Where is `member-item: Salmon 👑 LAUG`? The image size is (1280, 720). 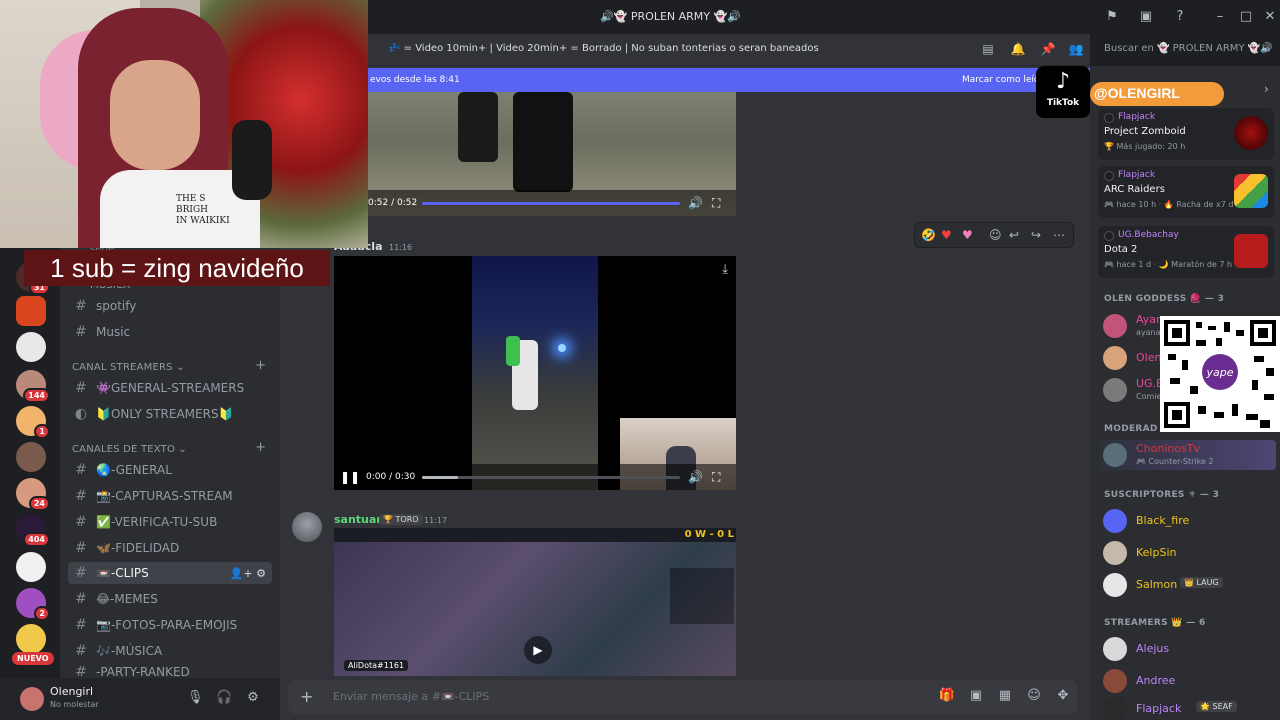 member-item: Salmon 👑 LAUG is located at coordinates (1188, 585).